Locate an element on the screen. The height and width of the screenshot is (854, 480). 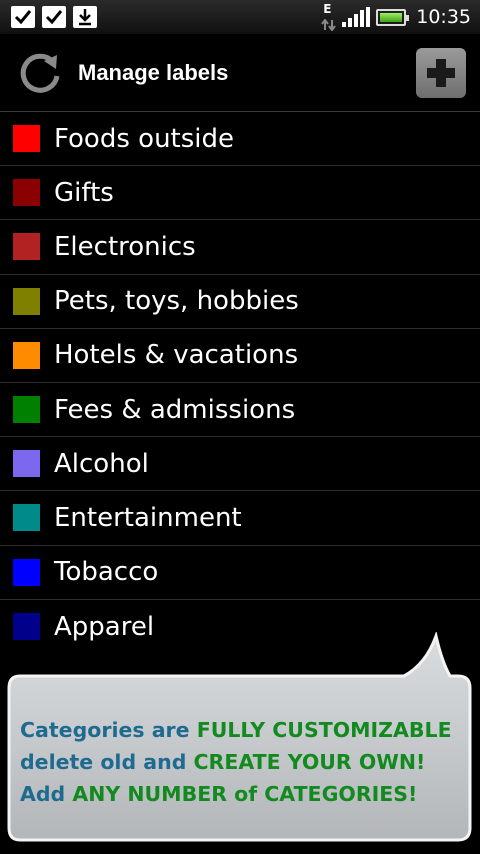
add-label-button is located at coordinates (441, 72).